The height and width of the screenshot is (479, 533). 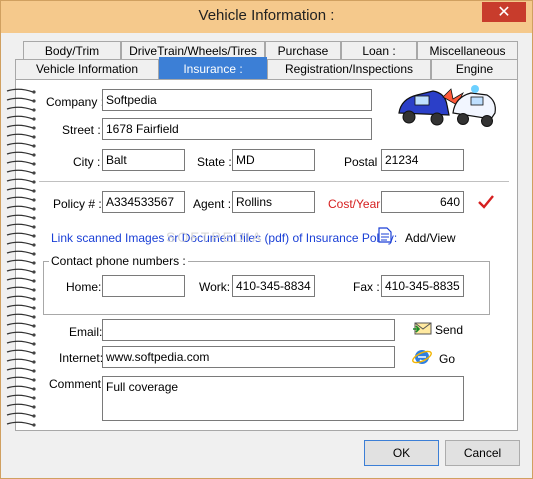 I want to click on tab-miscellaneous: Miscellaneous, so click(x=467, y=51).